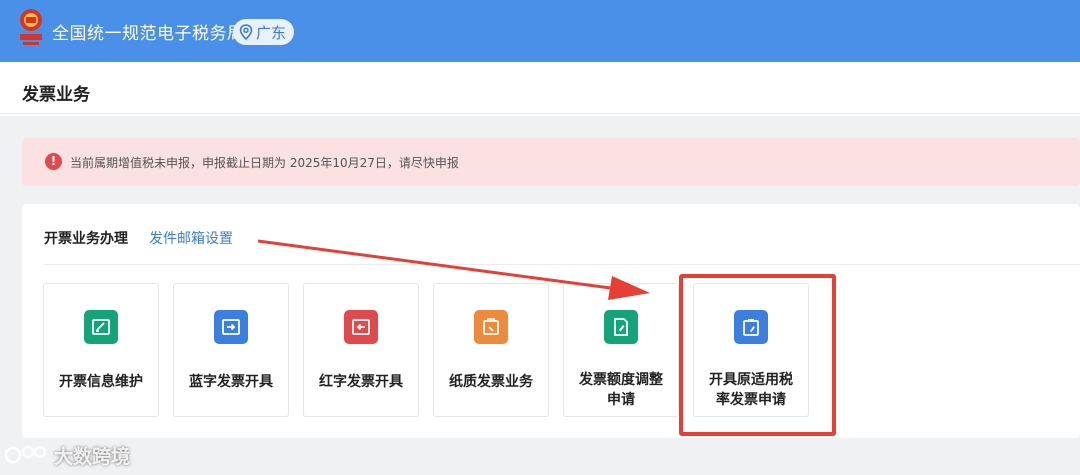  I want to click on watermark: 大数跨境, so click(67, 455).